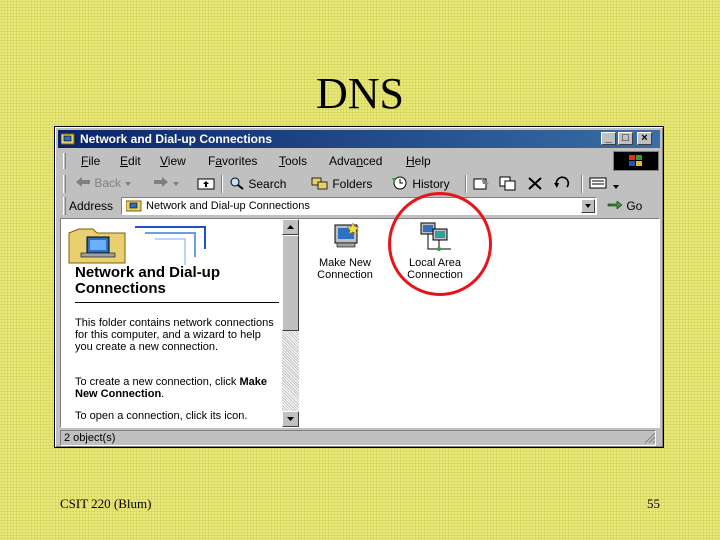 This screenshot has width=720, height=540. I want to click on up-folder-button, so click(206, 184).